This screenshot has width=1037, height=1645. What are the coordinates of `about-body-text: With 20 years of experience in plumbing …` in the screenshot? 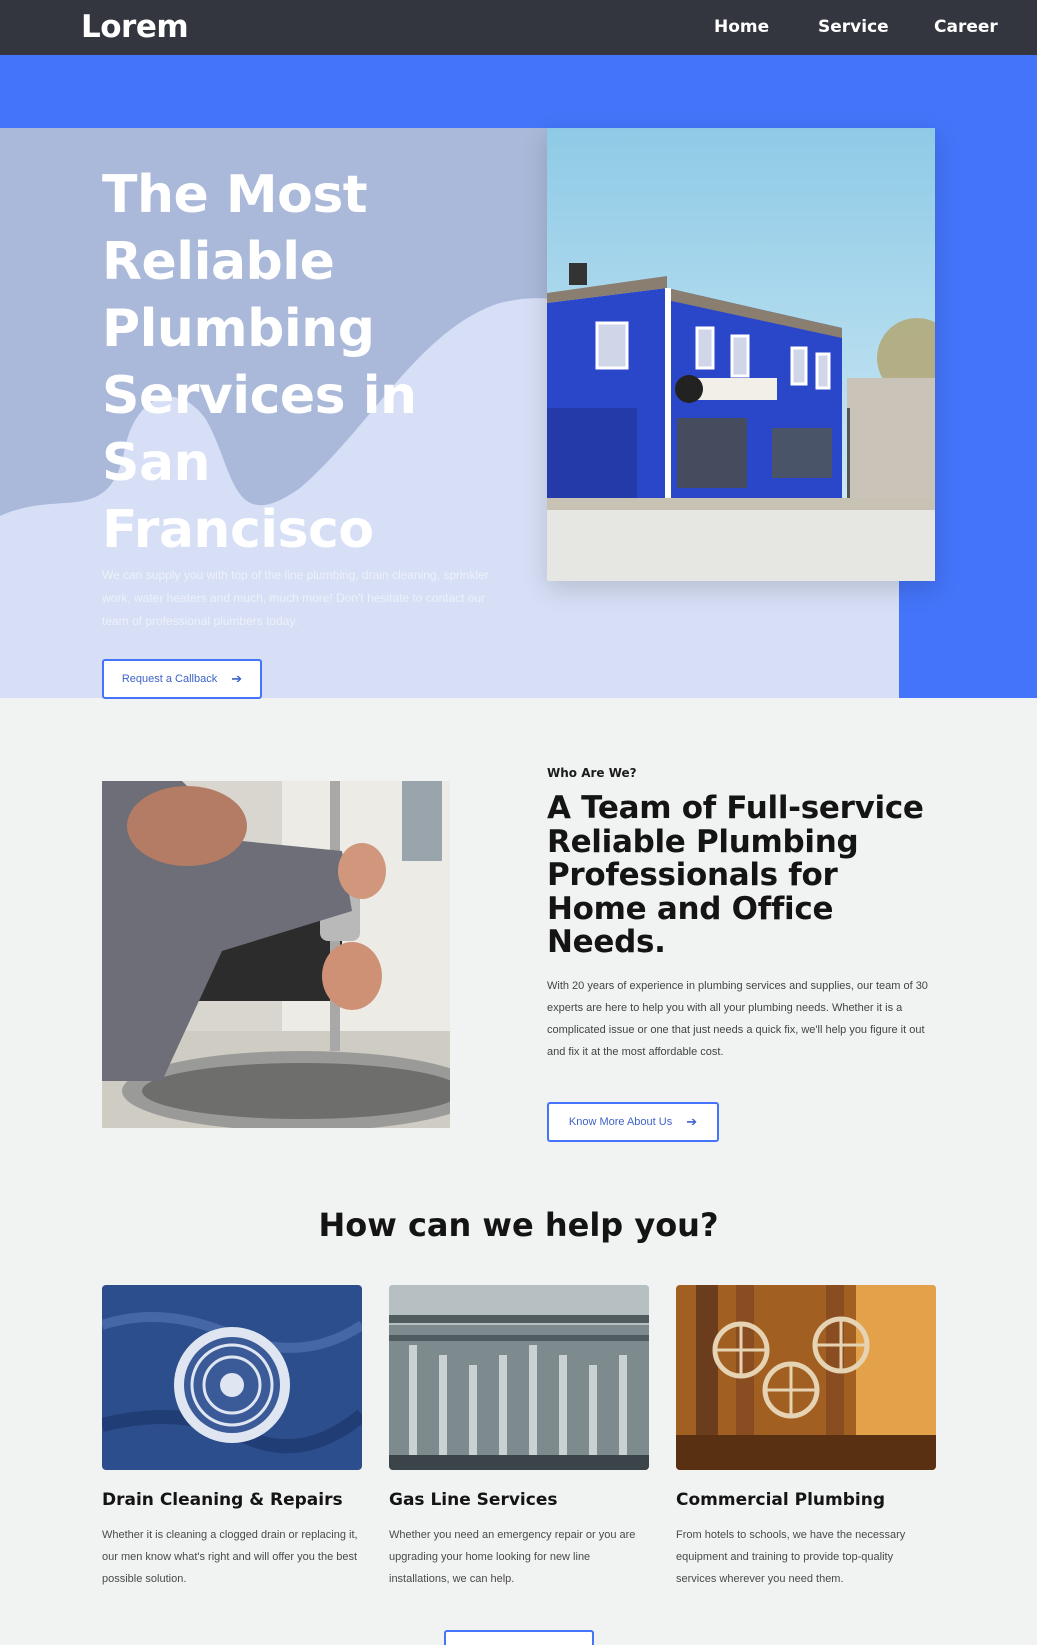 It's located at (737, 1019).